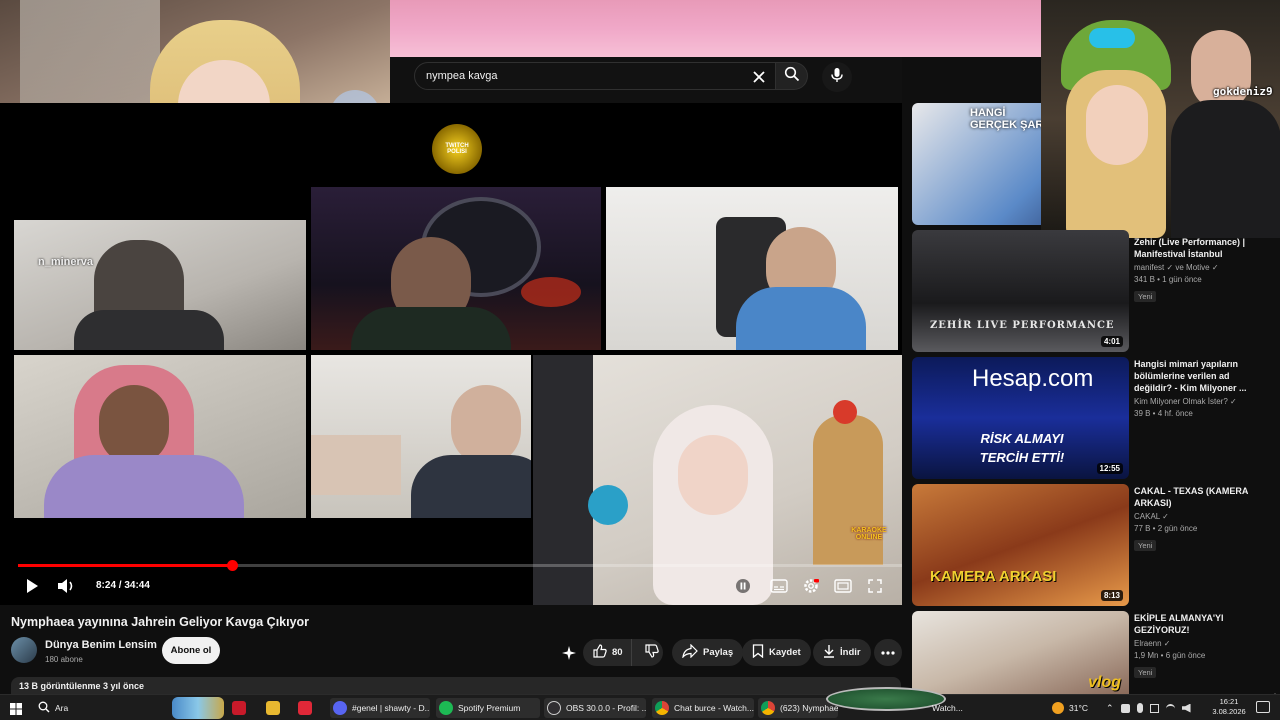 This screenshot has height=720, width=1280. What do you see at coordinates (62, 708) in the screenshot?
I see `taskbar-search-label: Ara` at bounding box center [62, 708].